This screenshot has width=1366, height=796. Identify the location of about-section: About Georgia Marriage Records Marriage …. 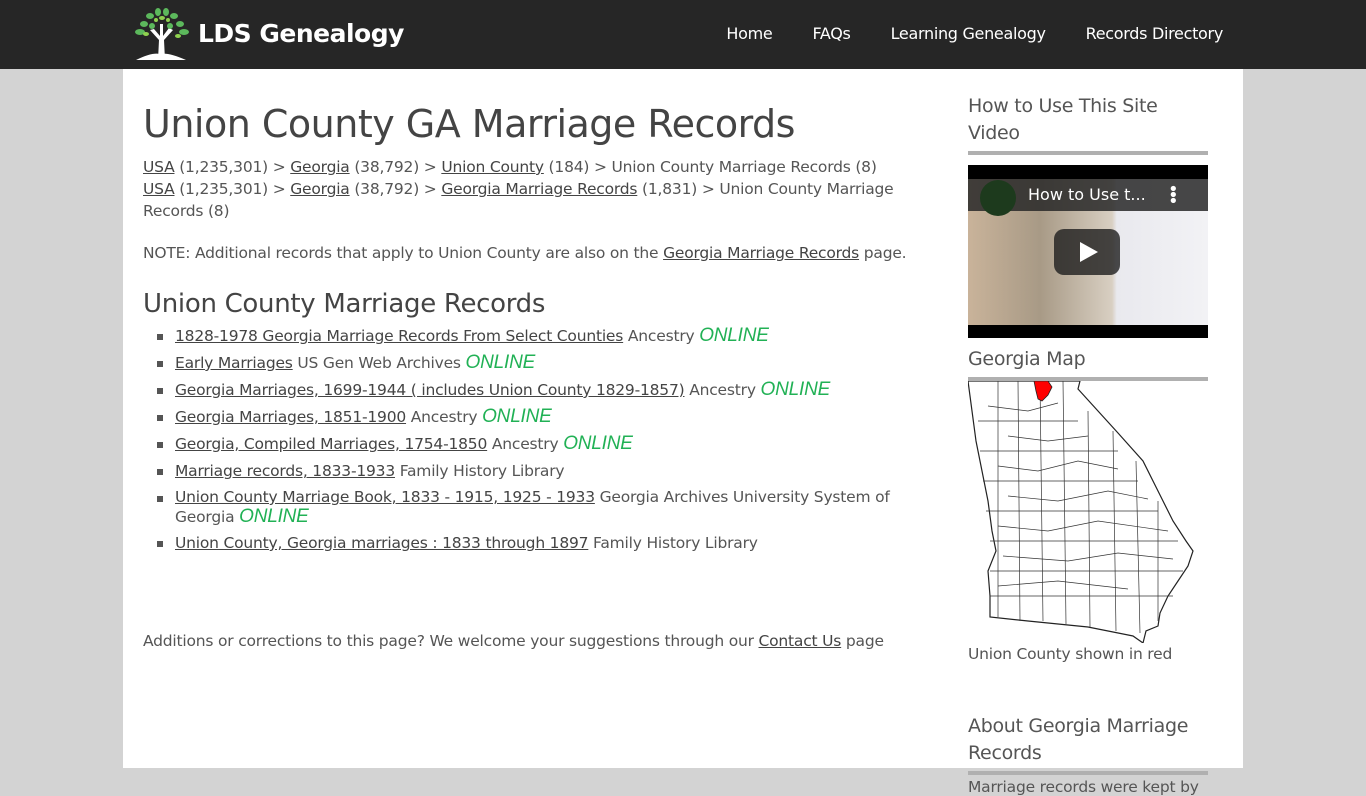
(1088, 754).